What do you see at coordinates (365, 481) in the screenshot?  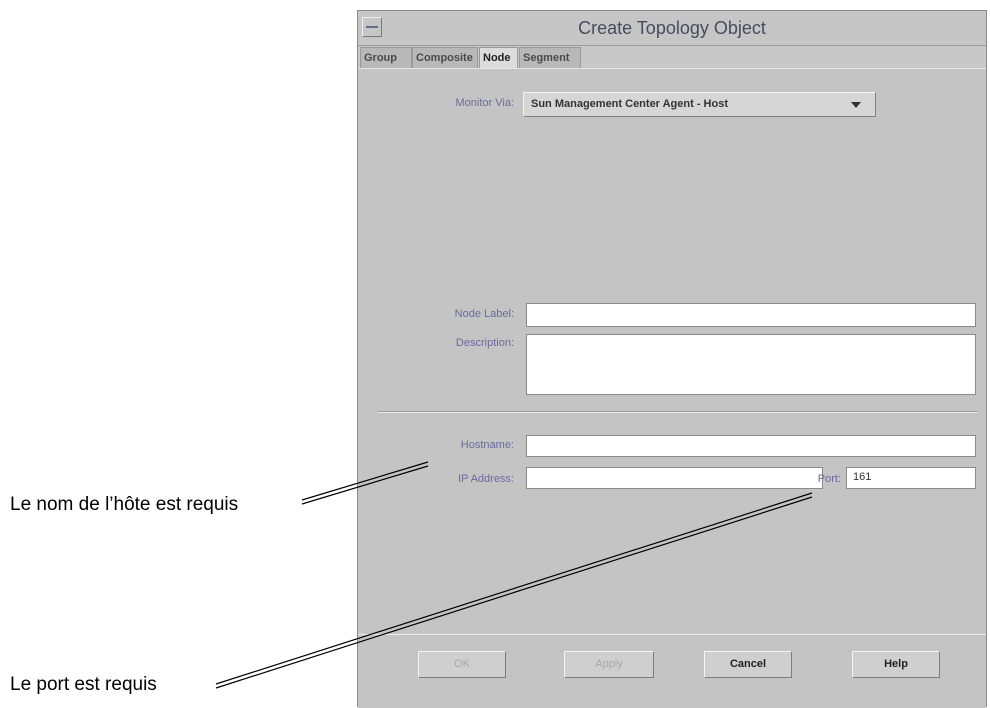 I see `hostname-leader-line` at bounding box center [365, 481].